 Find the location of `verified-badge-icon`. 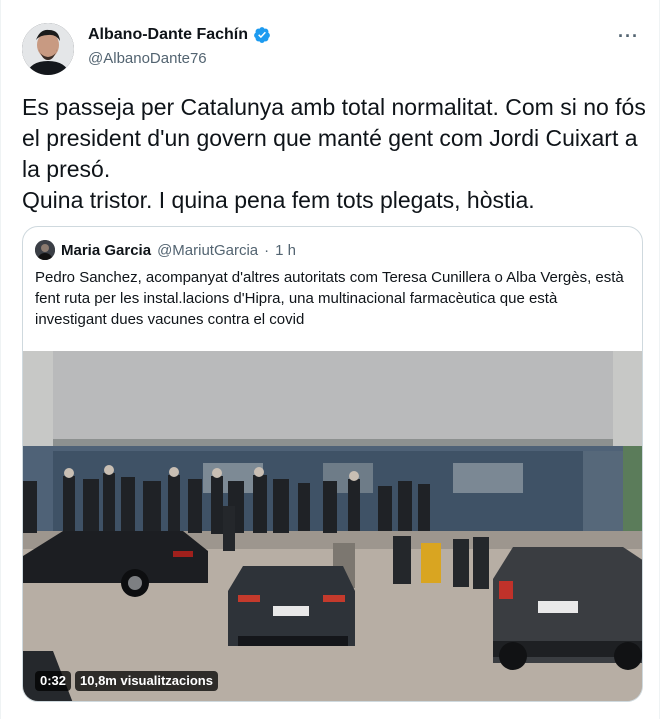

verified-badge-icon is located at coordinates (262, 35).